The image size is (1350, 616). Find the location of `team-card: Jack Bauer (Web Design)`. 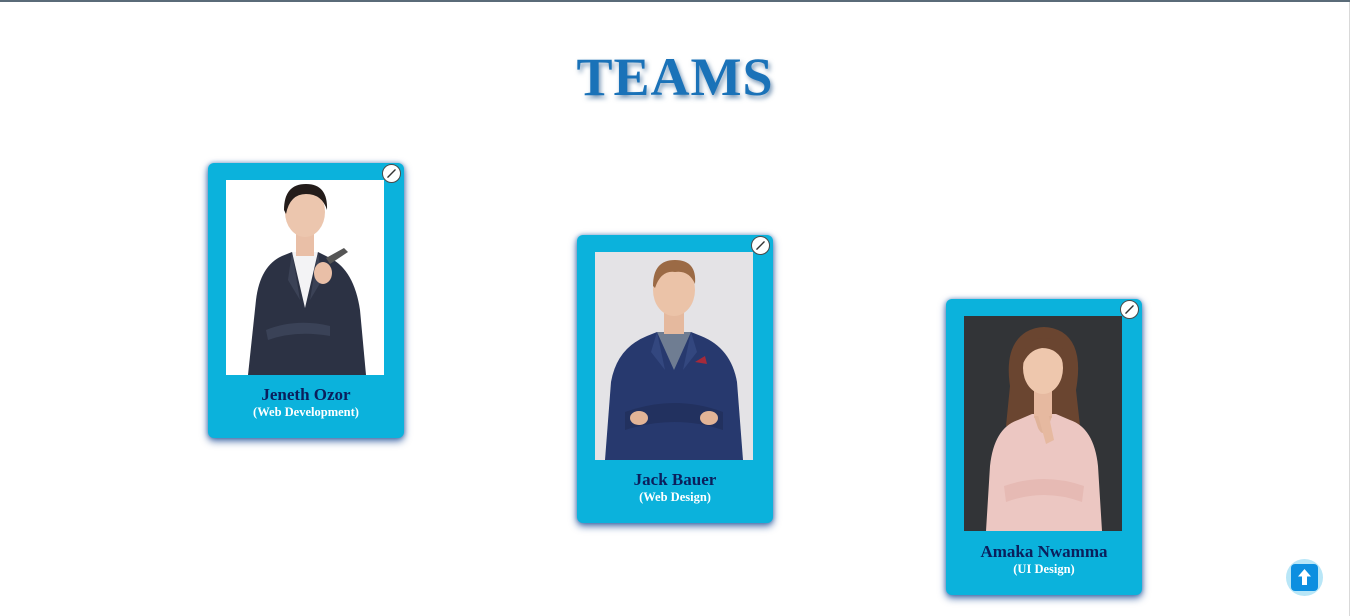

team-card: Jack Bauer (Web Design) is located at coordinates (675, 379).